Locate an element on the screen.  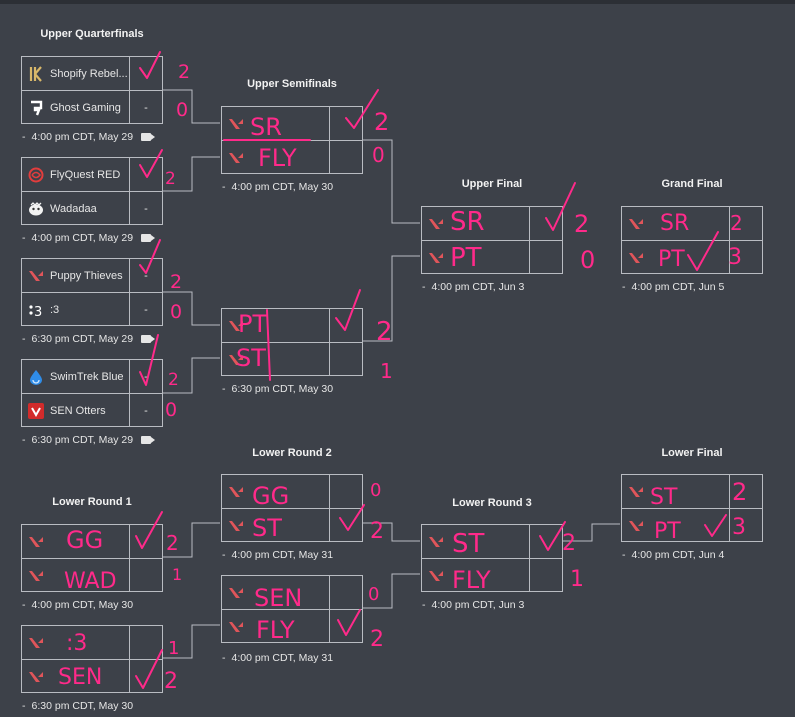
match-upper-qf-4: SwimTrek Blue - SEN Otters - is located at coordinates (92, 393).